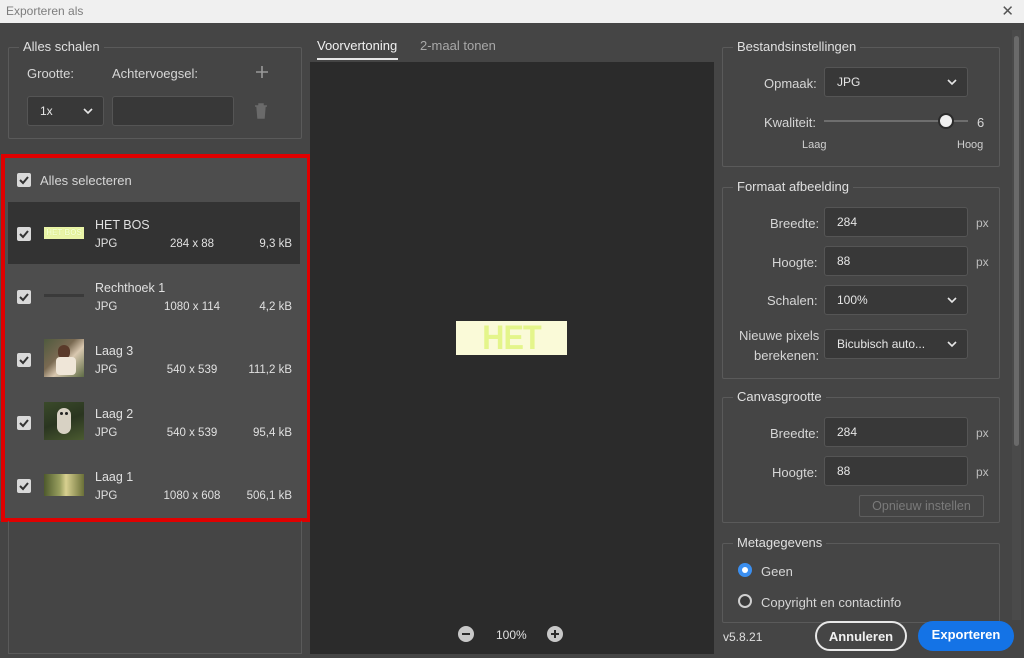 This screenshot has height=658, width=1024. What do you see at coordinates (780, 542) in the screenshot?
I see `metadata-legend: Metagegevens` at bounding box center [780, 542].